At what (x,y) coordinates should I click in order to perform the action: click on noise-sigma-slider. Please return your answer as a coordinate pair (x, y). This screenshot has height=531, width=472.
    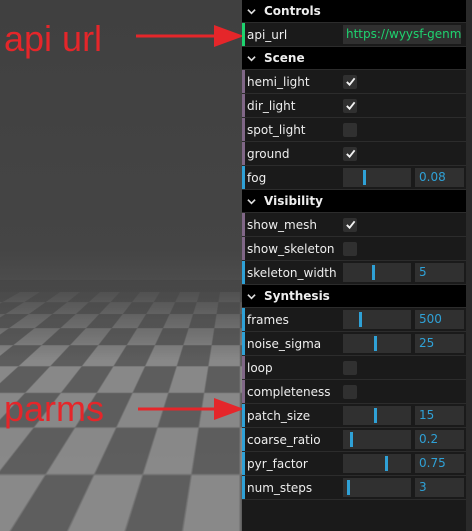
    Looking at the image, I should click on (377, 343).